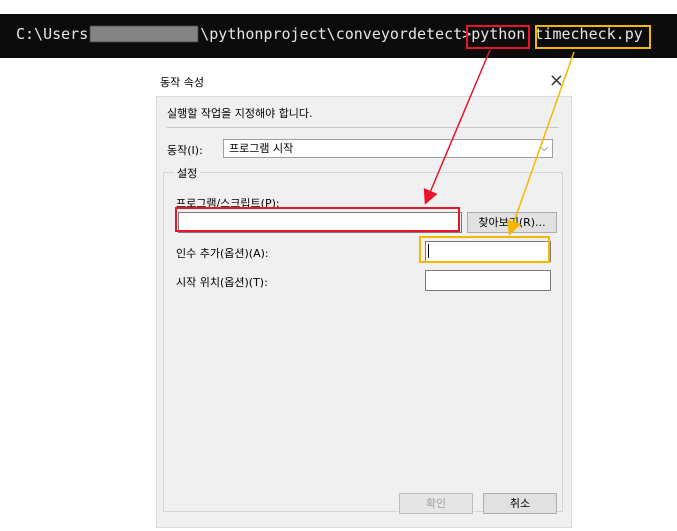 The height and width of the screenshot is (531, 677). Describe the element at coordinates (436, 503) in the screenshot. I see `ok-button: 확인` at that location.